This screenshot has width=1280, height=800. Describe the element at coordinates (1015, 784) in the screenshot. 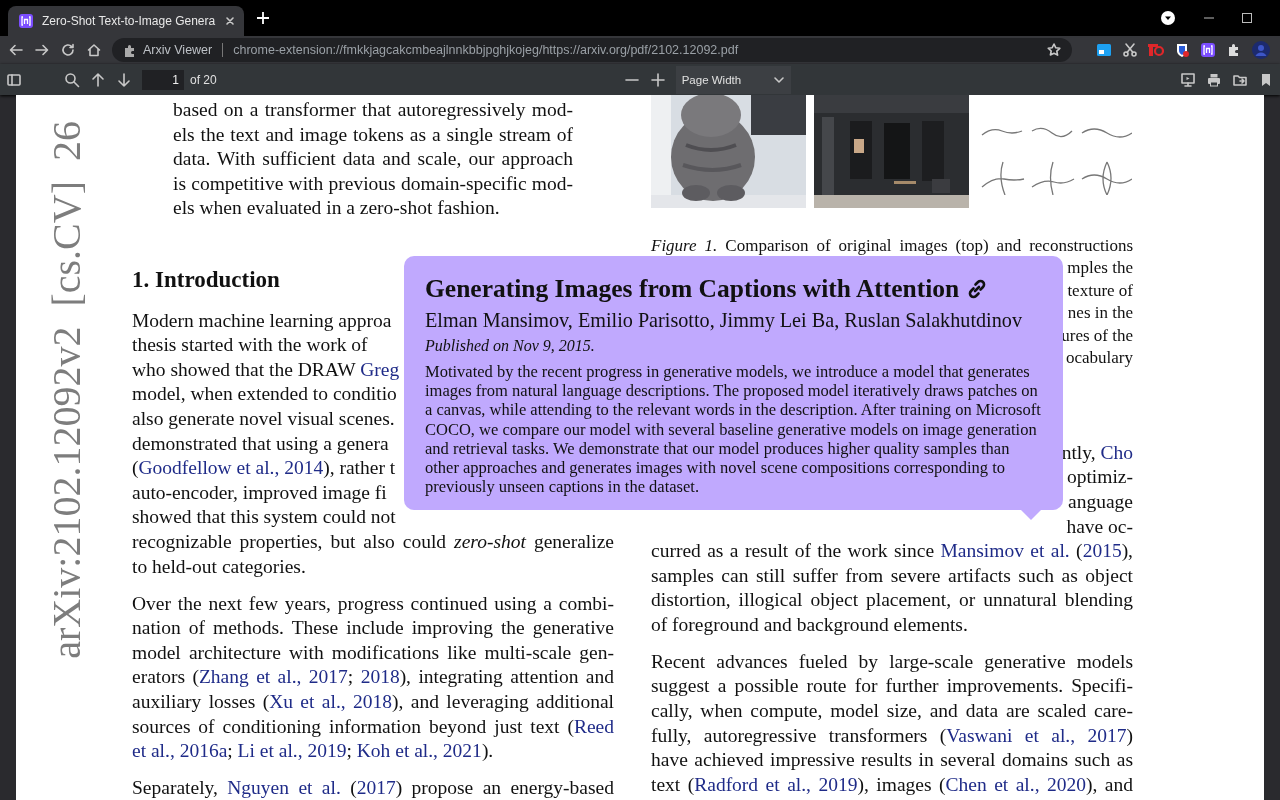

I see `citation-link: Chen et al., 2020` at that location.